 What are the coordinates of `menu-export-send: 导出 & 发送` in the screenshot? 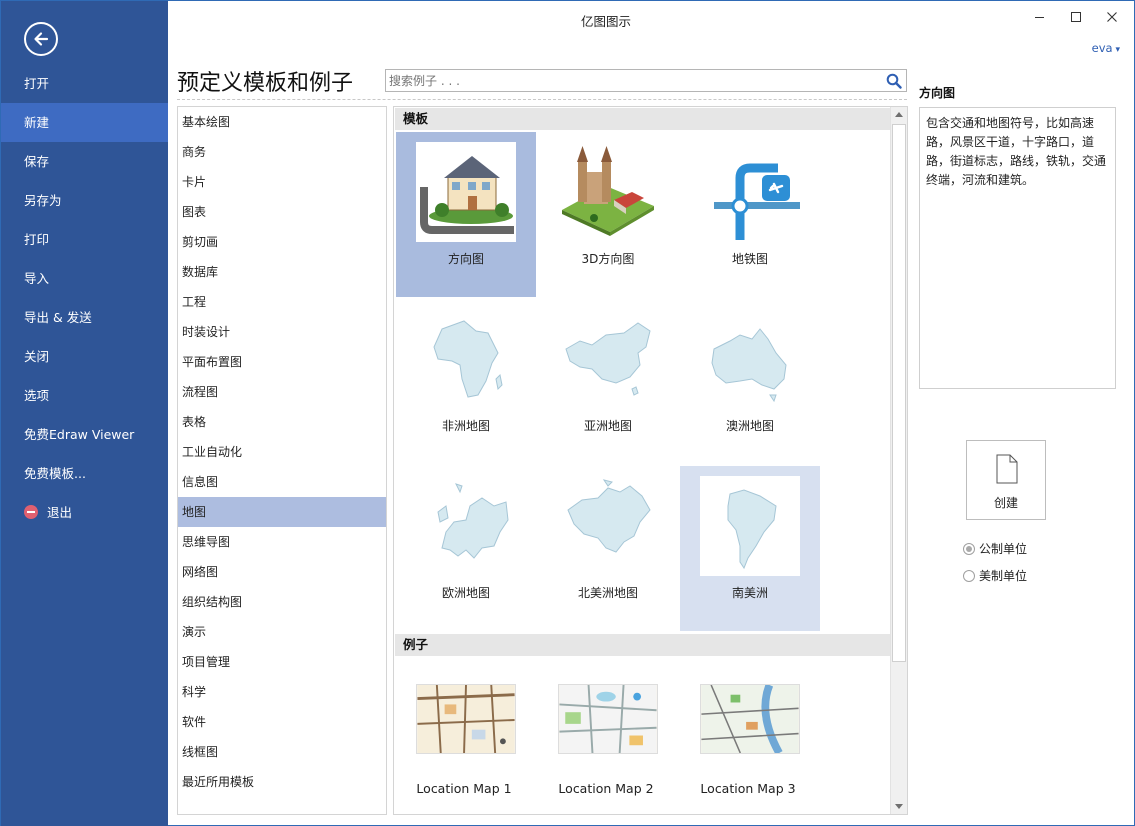 It's located at (84, 317).